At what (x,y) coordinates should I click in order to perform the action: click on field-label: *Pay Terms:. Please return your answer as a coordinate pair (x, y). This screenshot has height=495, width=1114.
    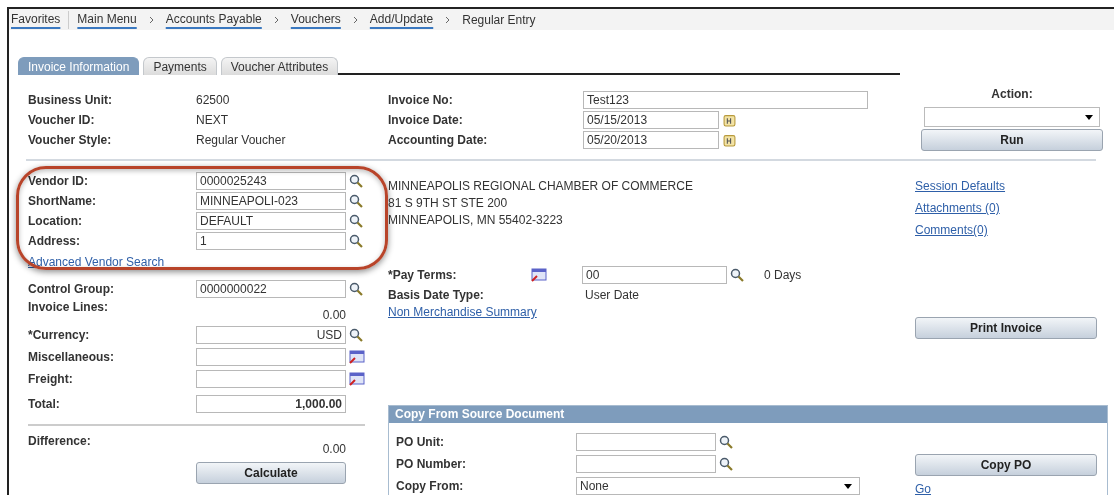
    Looking at the image, I should click on (423, 275).